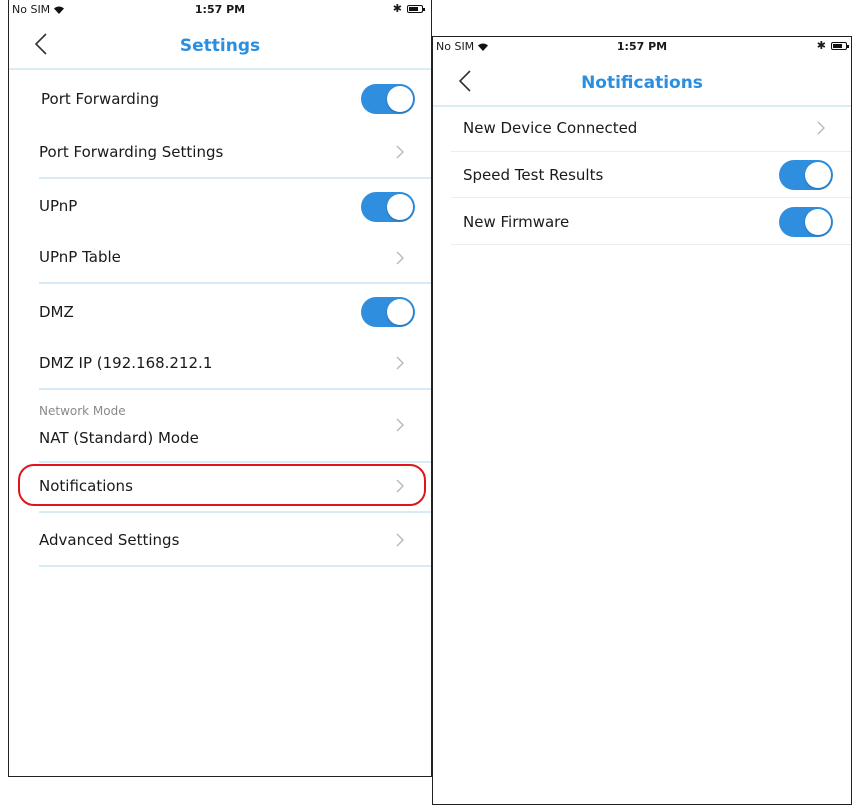 The image size is (852, 805). Describe the element at coordinates (550, 128) in the screenshot. I see `row-label: New Device Connected` at that location.